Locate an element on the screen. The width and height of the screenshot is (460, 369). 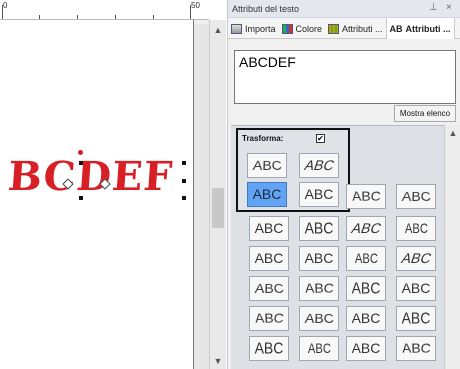
rotation-handle is located at coordinates (80, 152).